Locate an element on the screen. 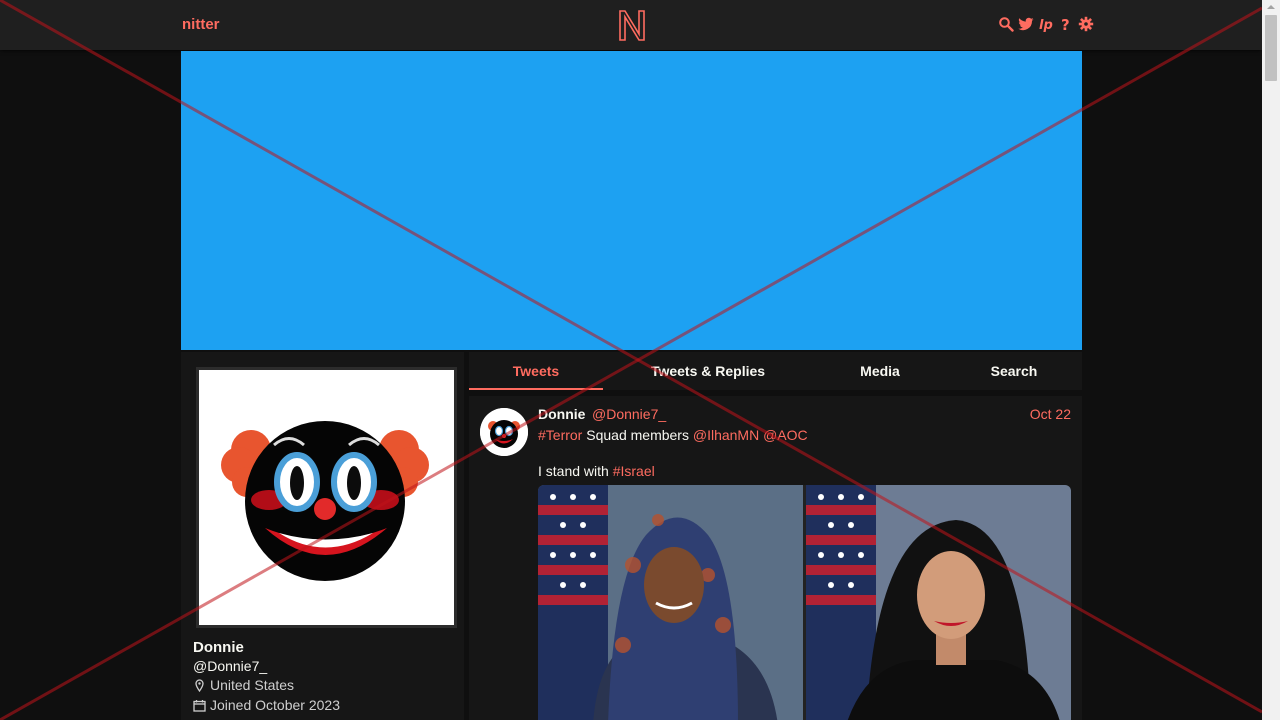  scroll-up-arrow-icon is located at coordinates (1271, 7).